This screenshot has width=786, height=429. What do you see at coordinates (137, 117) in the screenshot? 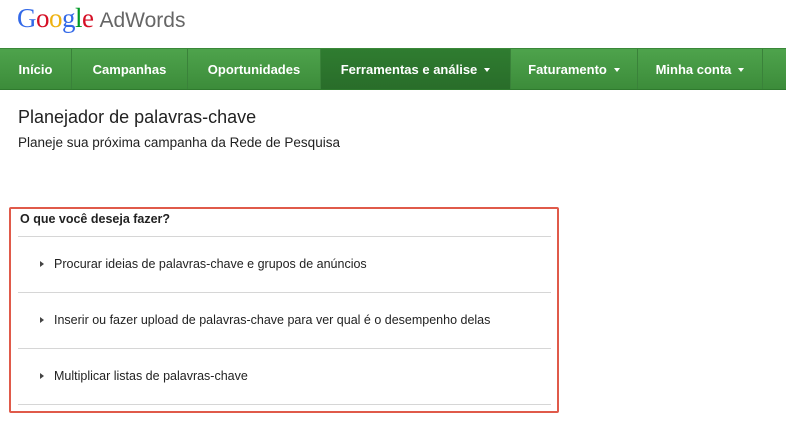
I see `page-title: Planejador de palavras-chave` at bounding box center [137, 117].